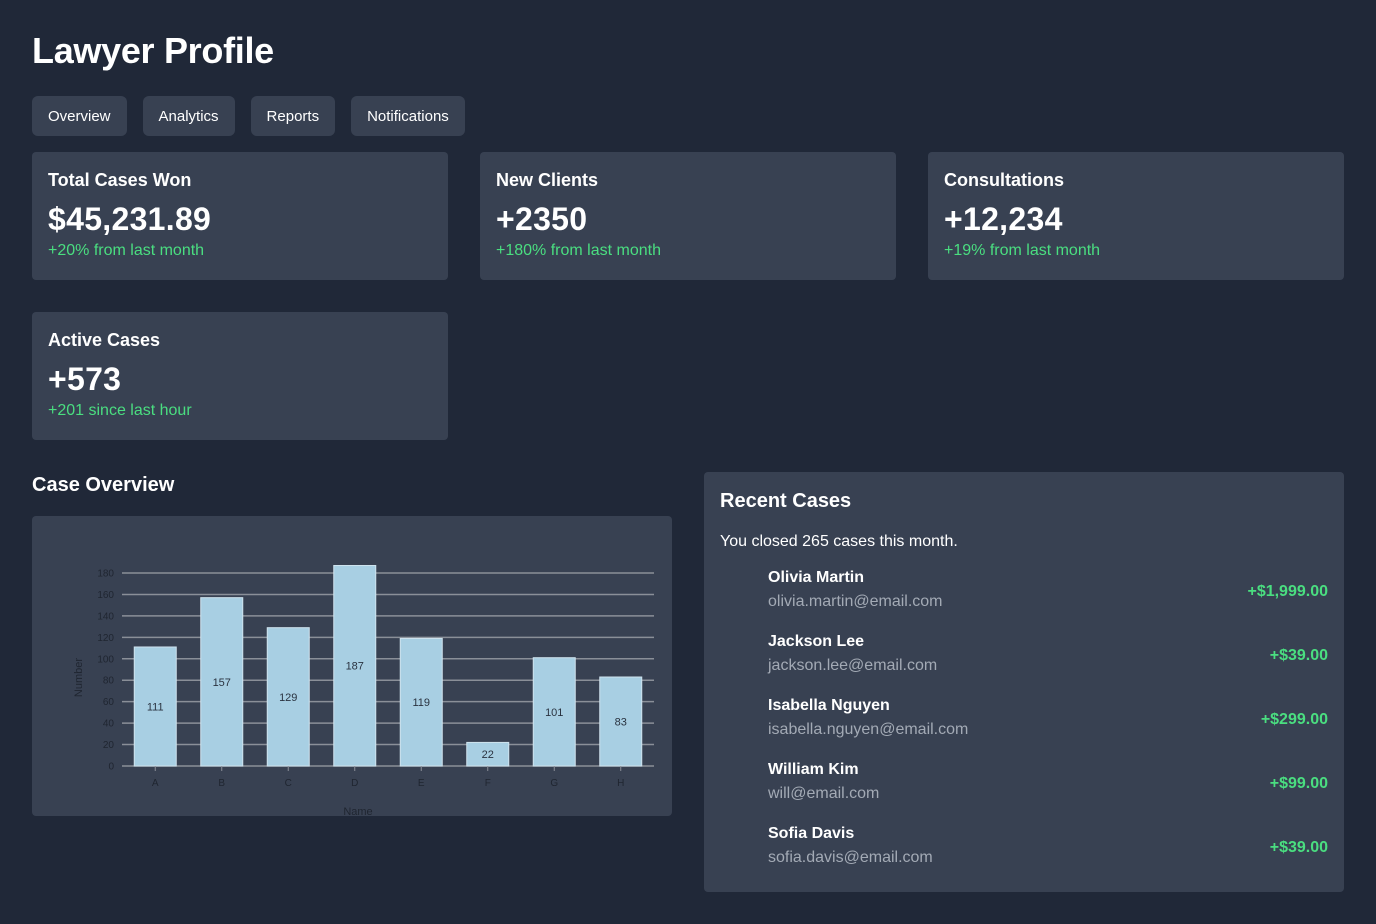  Describe the element at coordinates (542, 219) in the screenshot. I see `stat-value: +2350` at that location.